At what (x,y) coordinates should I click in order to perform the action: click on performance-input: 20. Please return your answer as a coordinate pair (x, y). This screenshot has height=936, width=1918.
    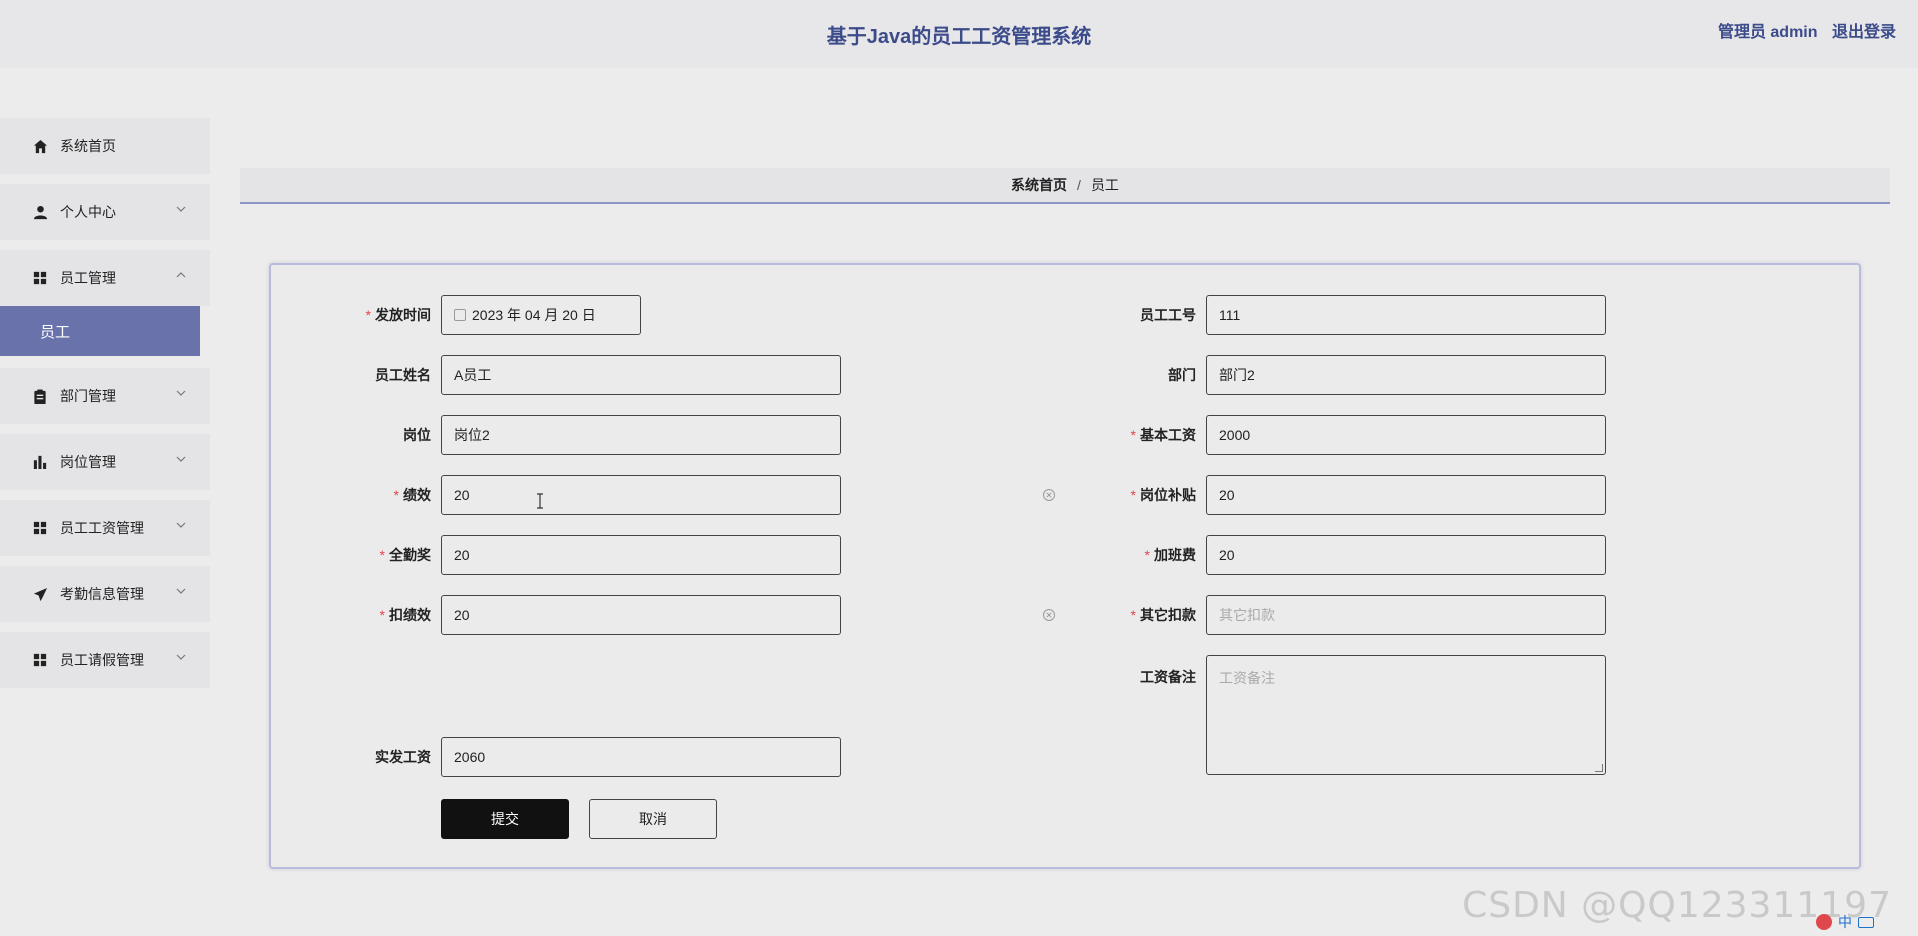
    Looking at the image, I should click on (641, 495).